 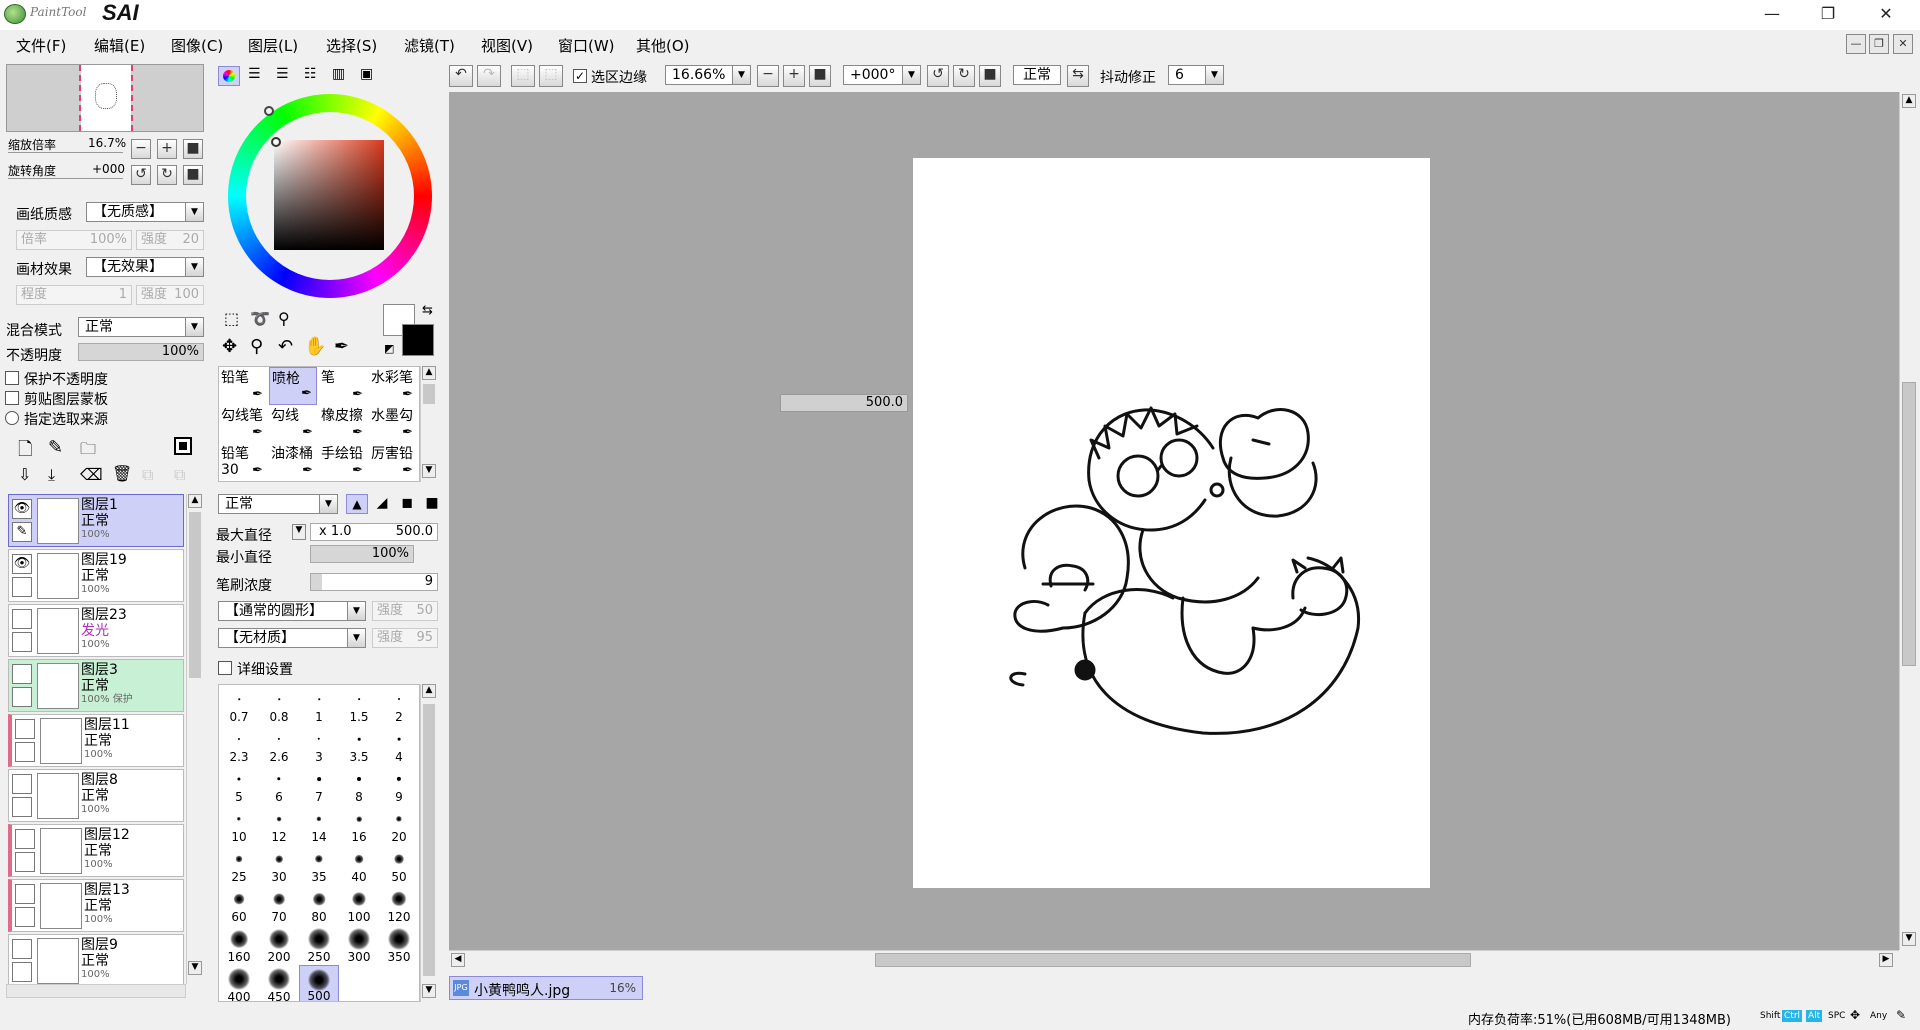 What do you see at coordinates (461, 76) in the screenshot?
I see `undo-button: ↶` at bounding box center [461, 76].